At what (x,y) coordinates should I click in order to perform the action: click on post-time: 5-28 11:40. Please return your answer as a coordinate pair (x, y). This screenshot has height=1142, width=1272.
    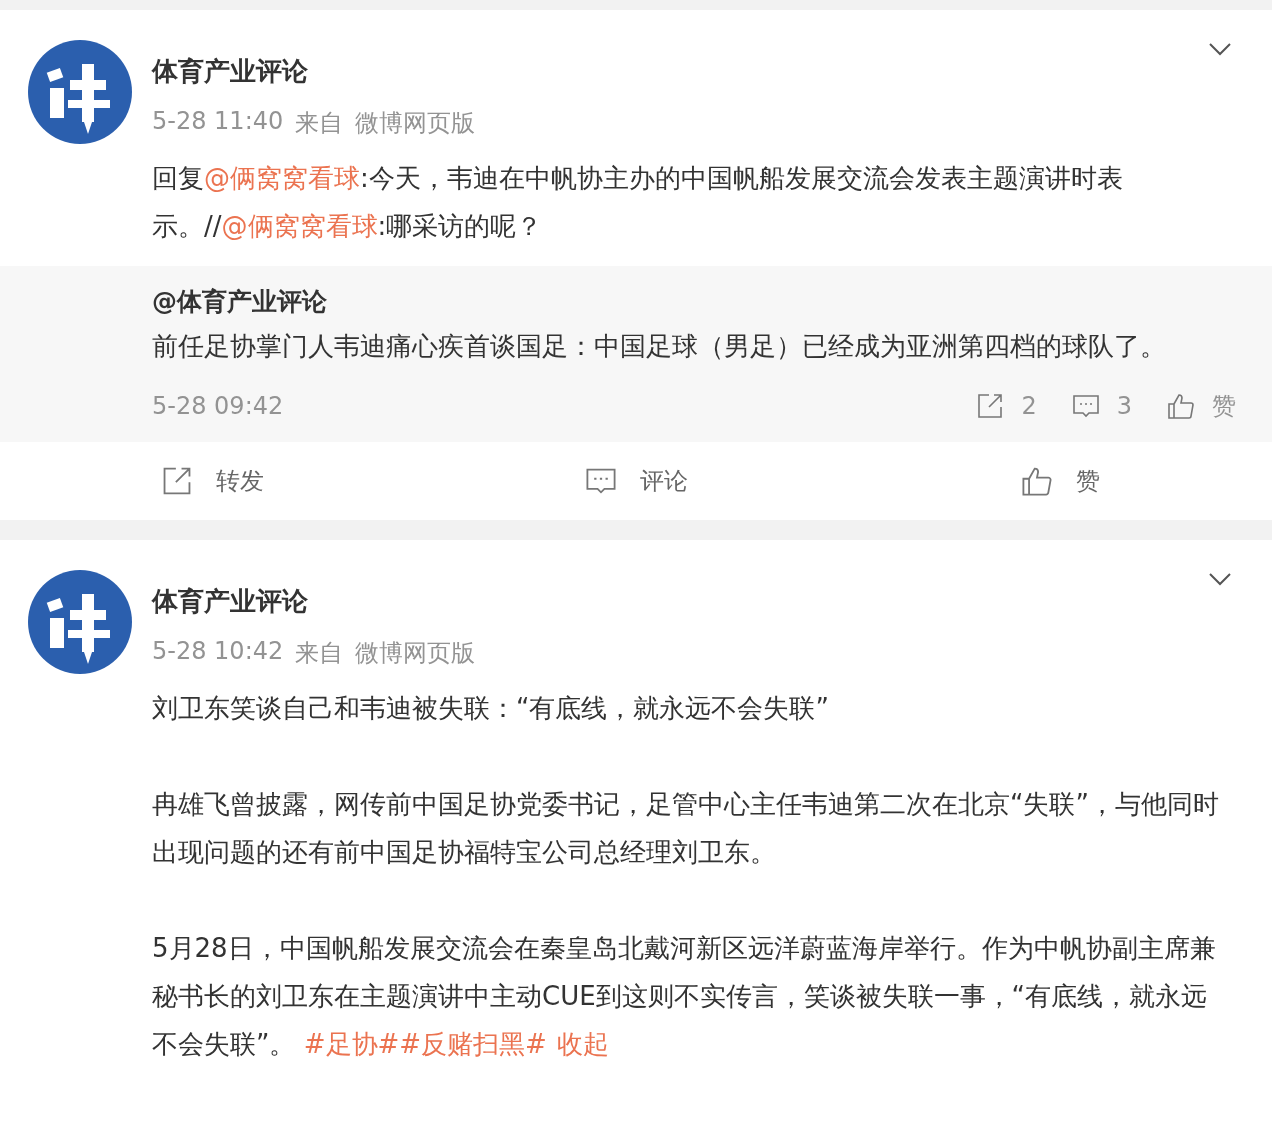
    Looking at the image, I should click on (218, 122).